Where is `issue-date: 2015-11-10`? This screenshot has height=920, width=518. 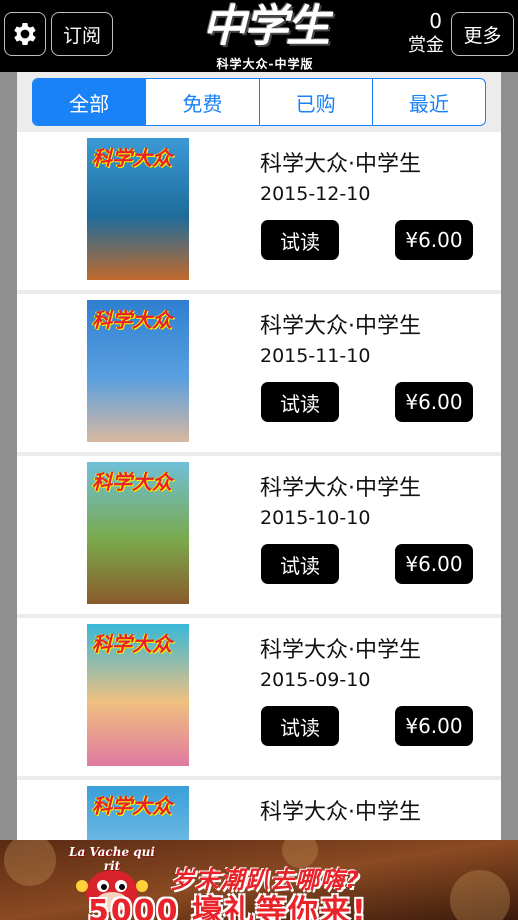
issue-date: 2015-11-10 is located at coordinates (315, 356).